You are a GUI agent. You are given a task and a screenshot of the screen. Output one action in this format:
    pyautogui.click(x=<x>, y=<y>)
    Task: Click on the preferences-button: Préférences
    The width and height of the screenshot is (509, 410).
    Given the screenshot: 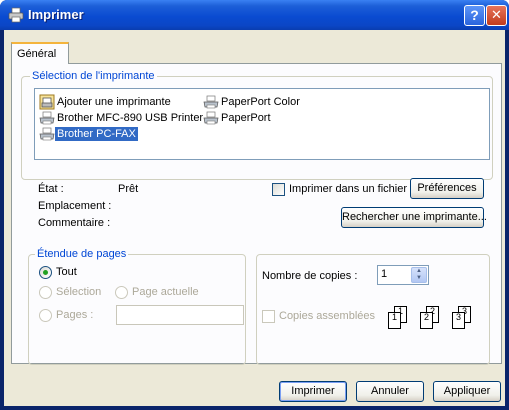 What is the action you would take?
    pyautogui.click(x=447, y=188)
    